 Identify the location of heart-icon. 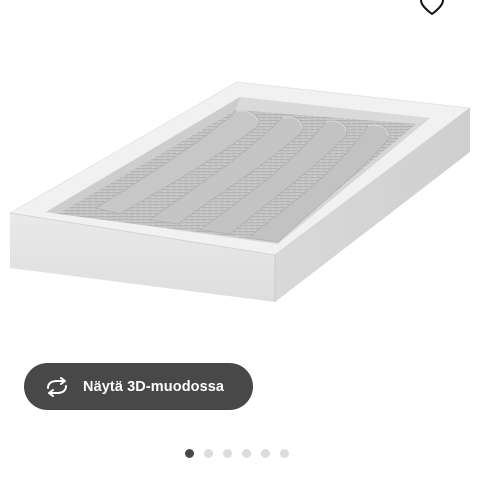
(432, 8).